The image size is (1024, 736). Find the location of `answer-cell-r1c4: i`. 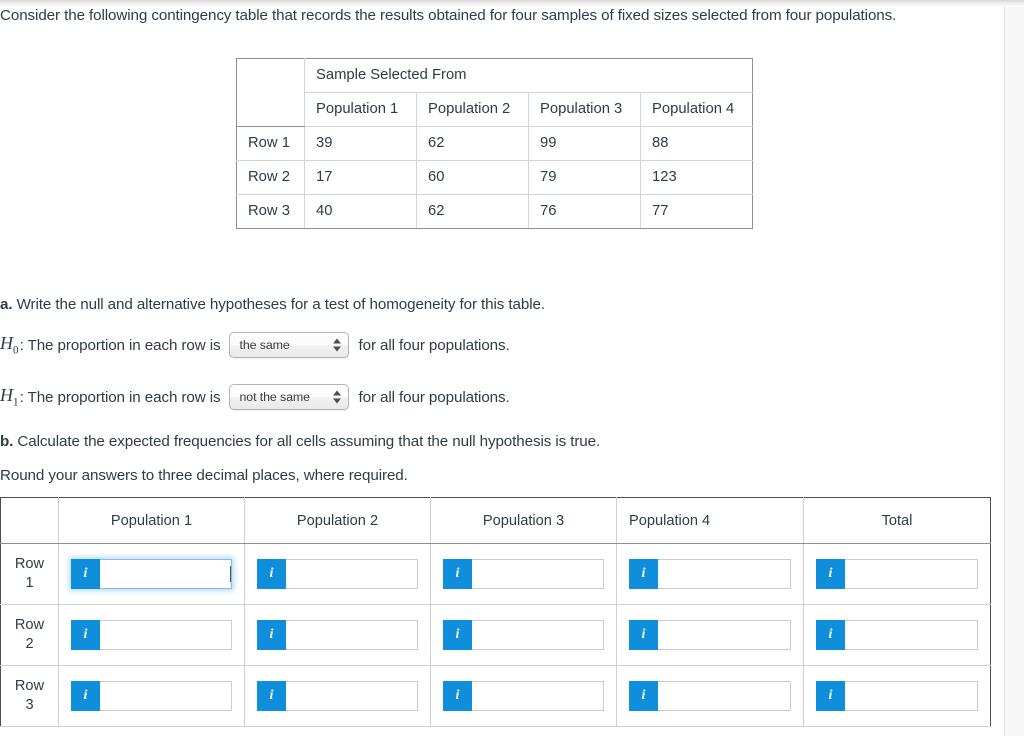

answer-cell-r1c4: i is located at coordinates (710, 574).